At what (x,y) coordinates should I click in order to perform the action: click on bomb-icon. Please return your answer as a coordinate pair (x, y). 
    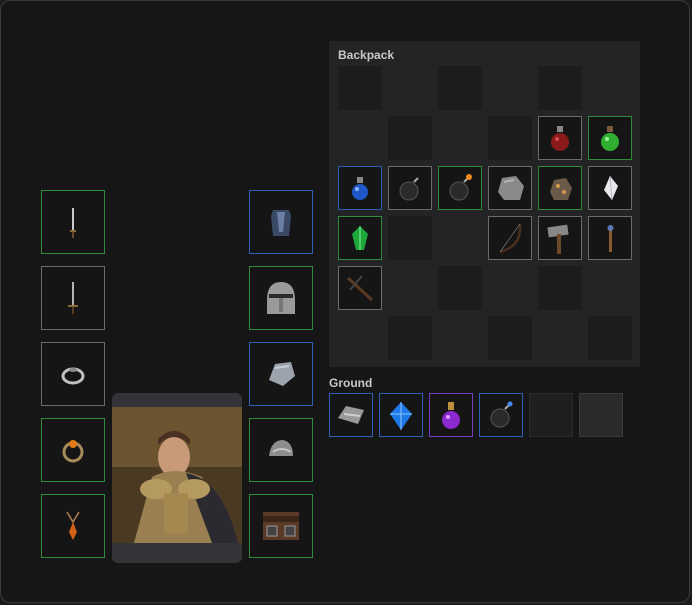
    Looking at the image, I should click on (409, 189).